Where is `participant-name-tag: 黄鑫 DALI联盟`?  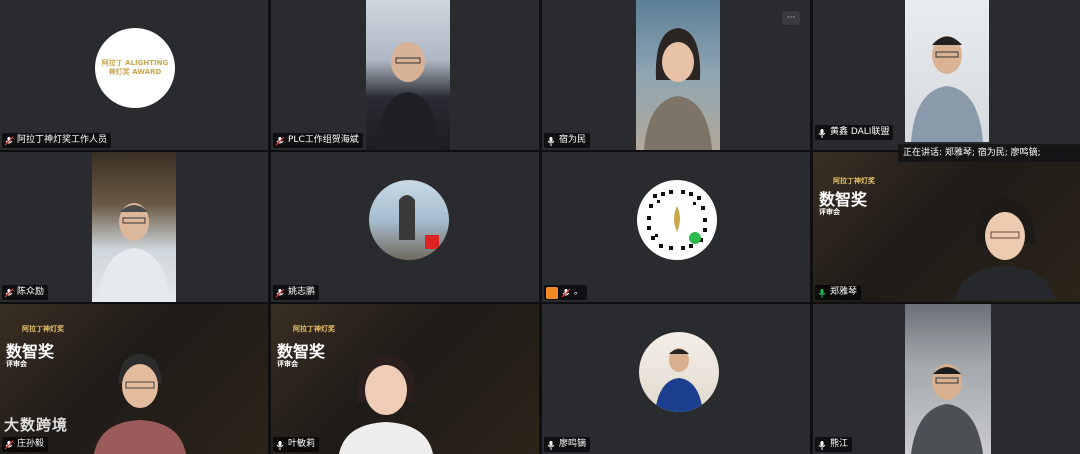
participant-name-tag: 黄鑫 DALI联盟 is located at coordinates (854, 132).